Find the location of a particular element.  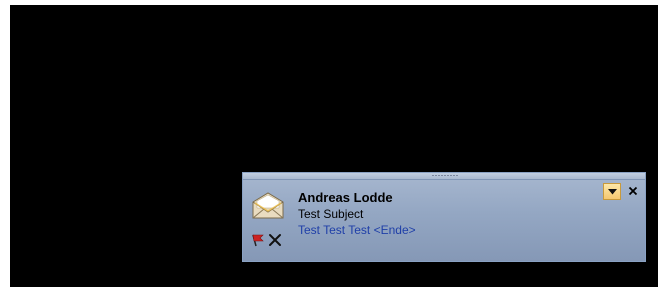

flag-icon is located at coordinates (258, 240).